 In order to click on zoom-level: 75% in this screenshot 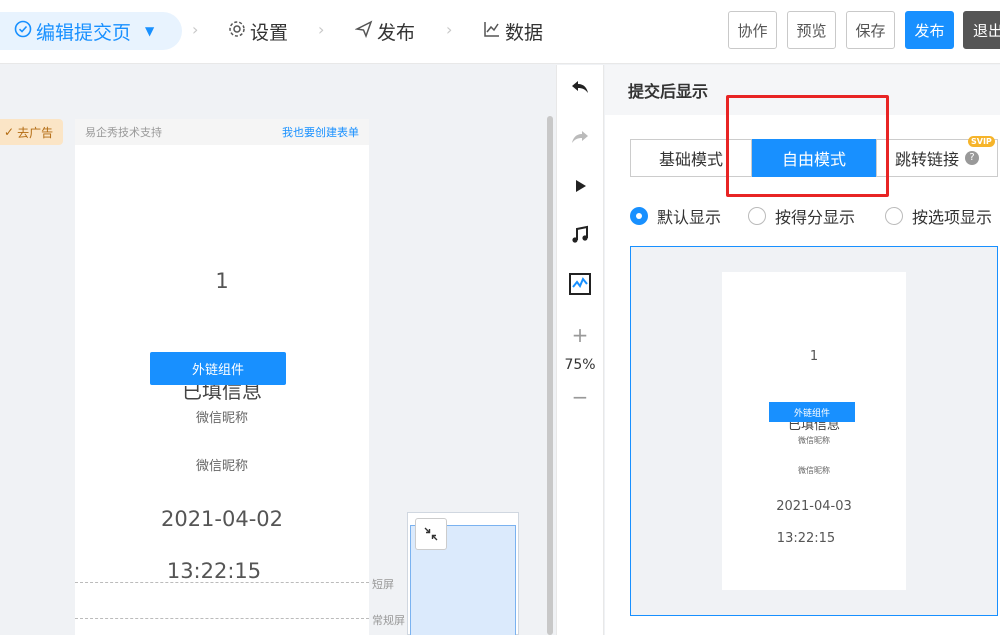, I will do `click(580, 365)`.